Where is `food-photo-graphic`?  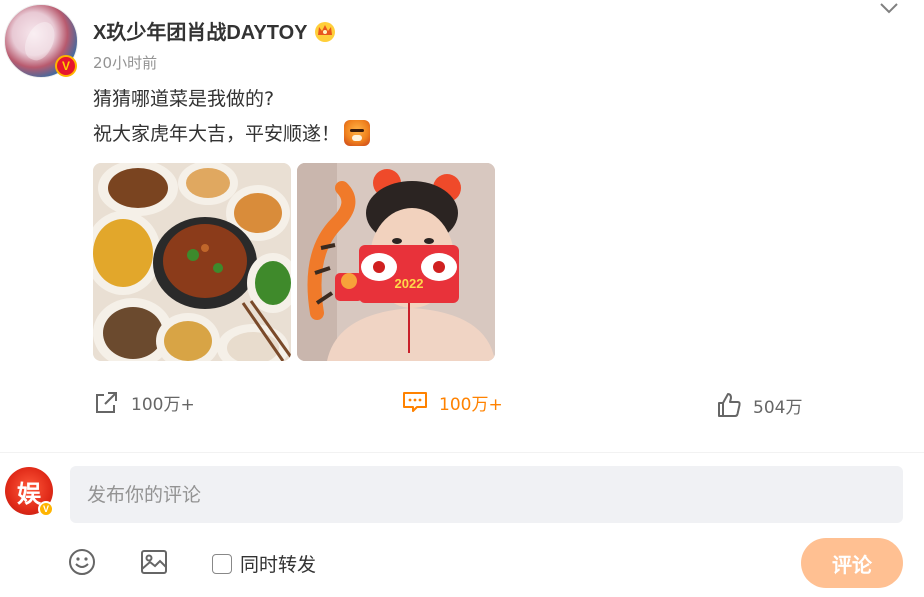
food-photo-graphic is located at coordinates (192, 262).